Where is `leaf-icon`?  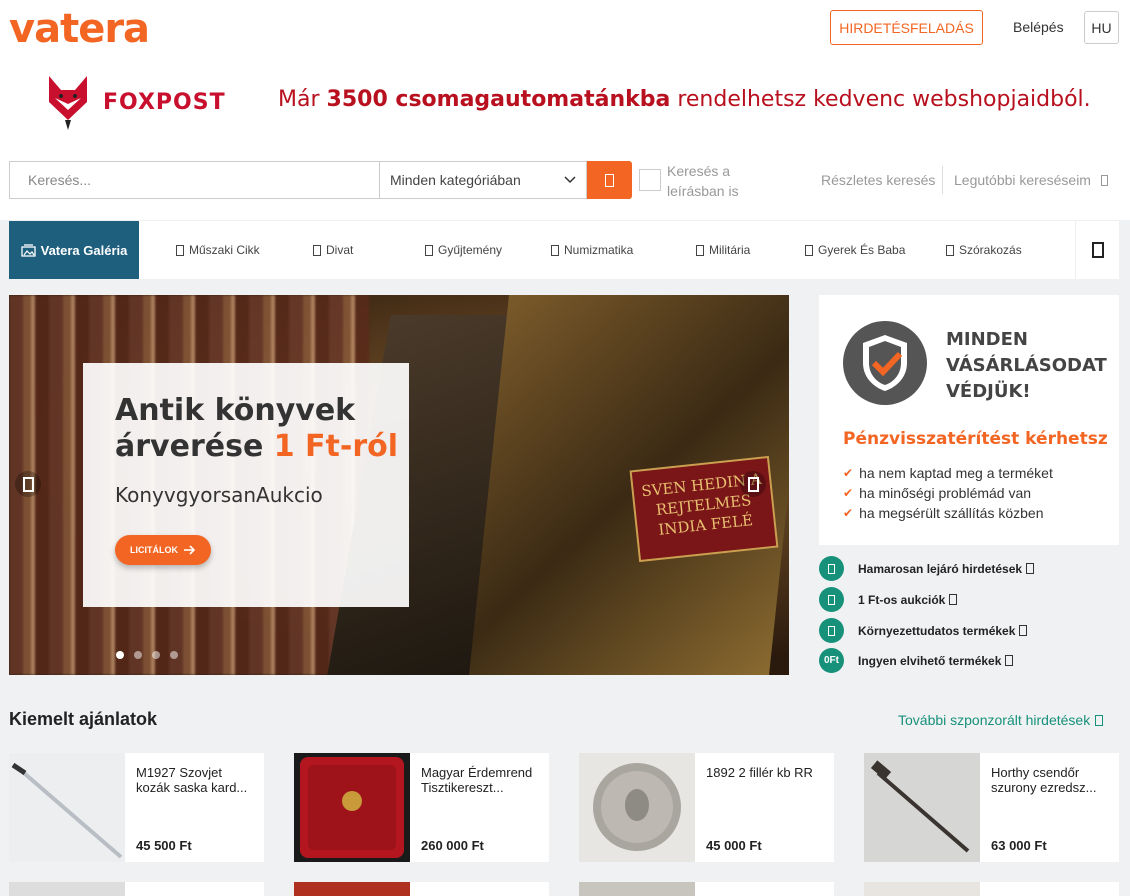 leaf-icon is located at coordinates (831, 630).